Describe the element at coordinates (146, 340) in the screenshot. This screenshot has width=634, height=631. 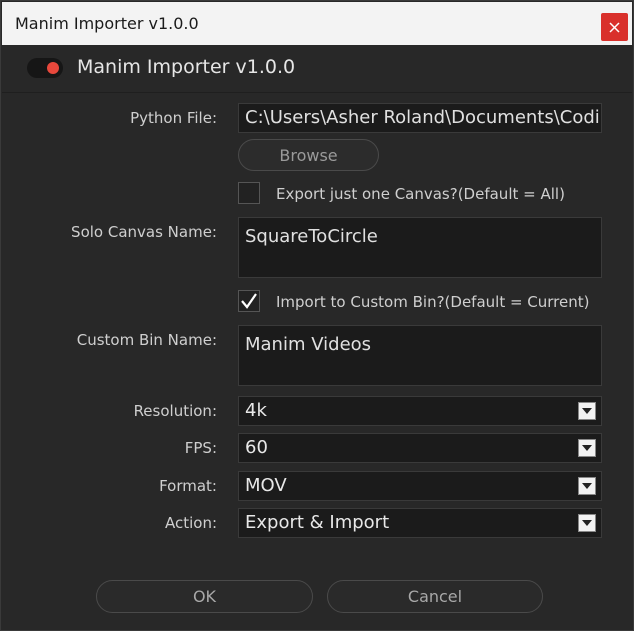
I see `custom-bin-label: Custom Bin Name:` at that location.